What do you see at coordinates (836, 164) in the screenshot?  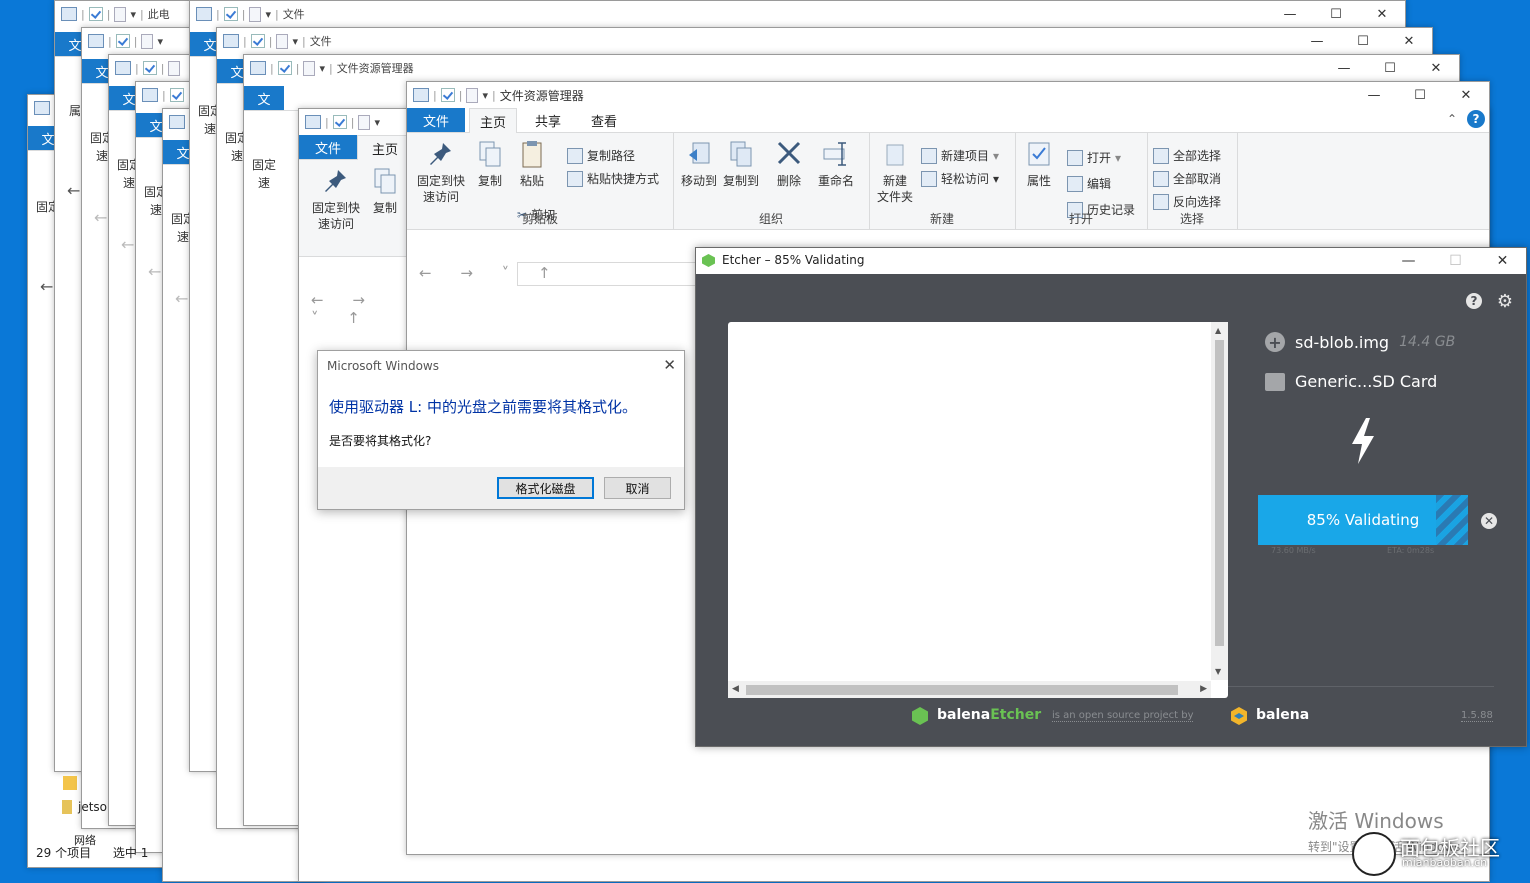 I see `rename-button: 重命名` at bounding box center [836, 164].